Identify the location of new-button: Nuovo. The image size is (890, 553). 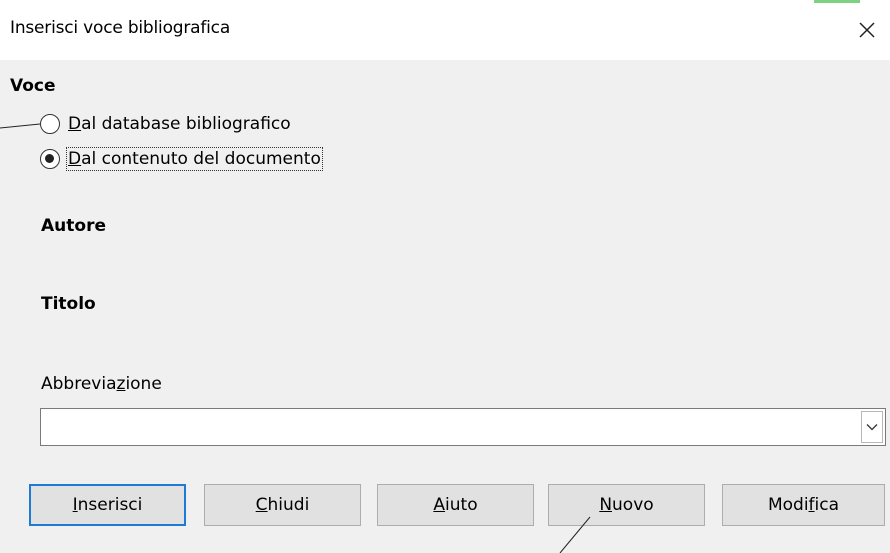
(626, 505).